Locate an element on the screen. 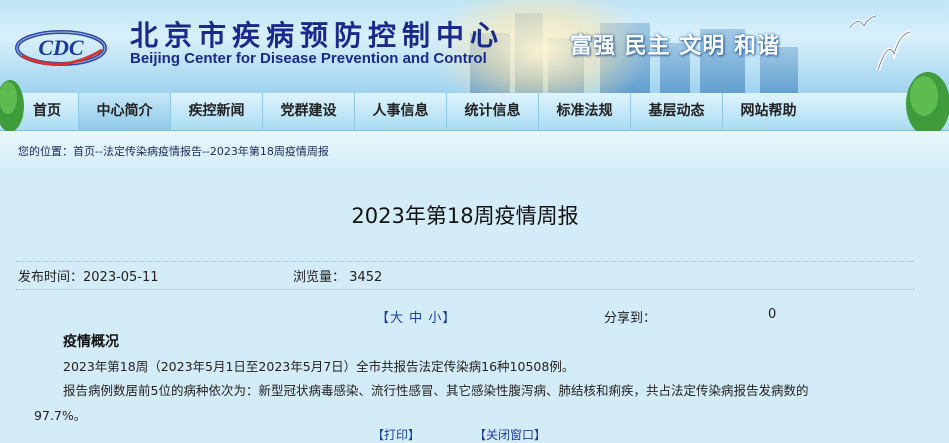 This screenshot has height=443, width=949. article-title: 2023年第18周疫情周报 is located at coordinates (465, 216).